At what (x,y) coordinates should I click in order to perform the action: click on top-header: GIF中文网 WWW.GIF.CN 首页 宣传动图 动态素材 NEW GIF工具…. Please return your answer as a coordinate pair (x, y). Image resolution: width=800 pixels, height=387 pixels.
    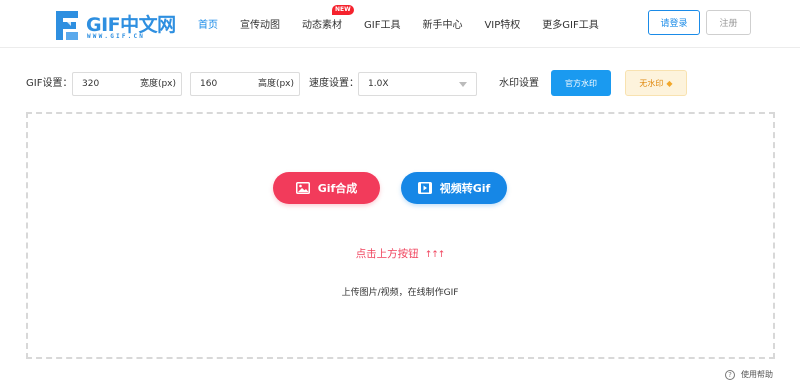
    Looking at the image, I should click on (400, 24).